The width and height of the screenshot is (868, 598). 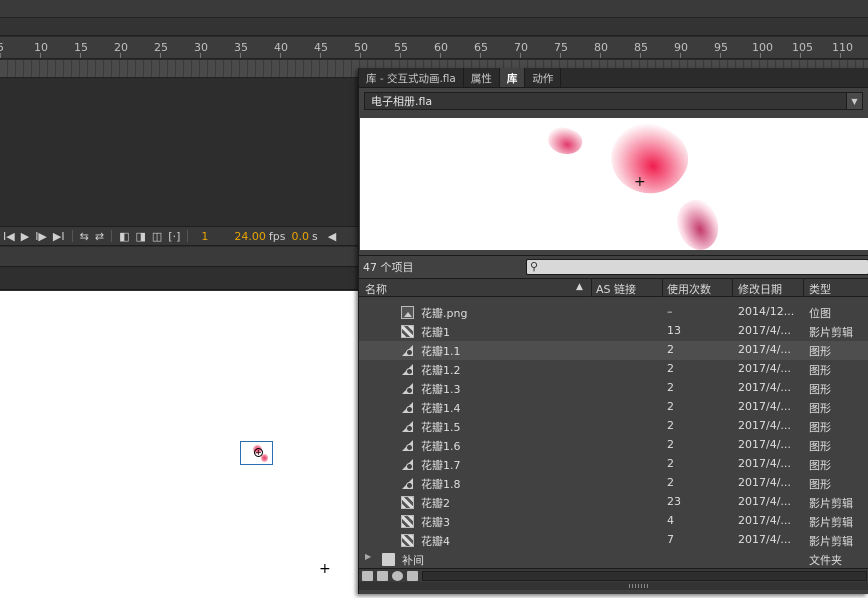 I want to click on library-item-row: 花瓣4 7 2017/4/... 影片剪辑, so click(x=613, y=540).